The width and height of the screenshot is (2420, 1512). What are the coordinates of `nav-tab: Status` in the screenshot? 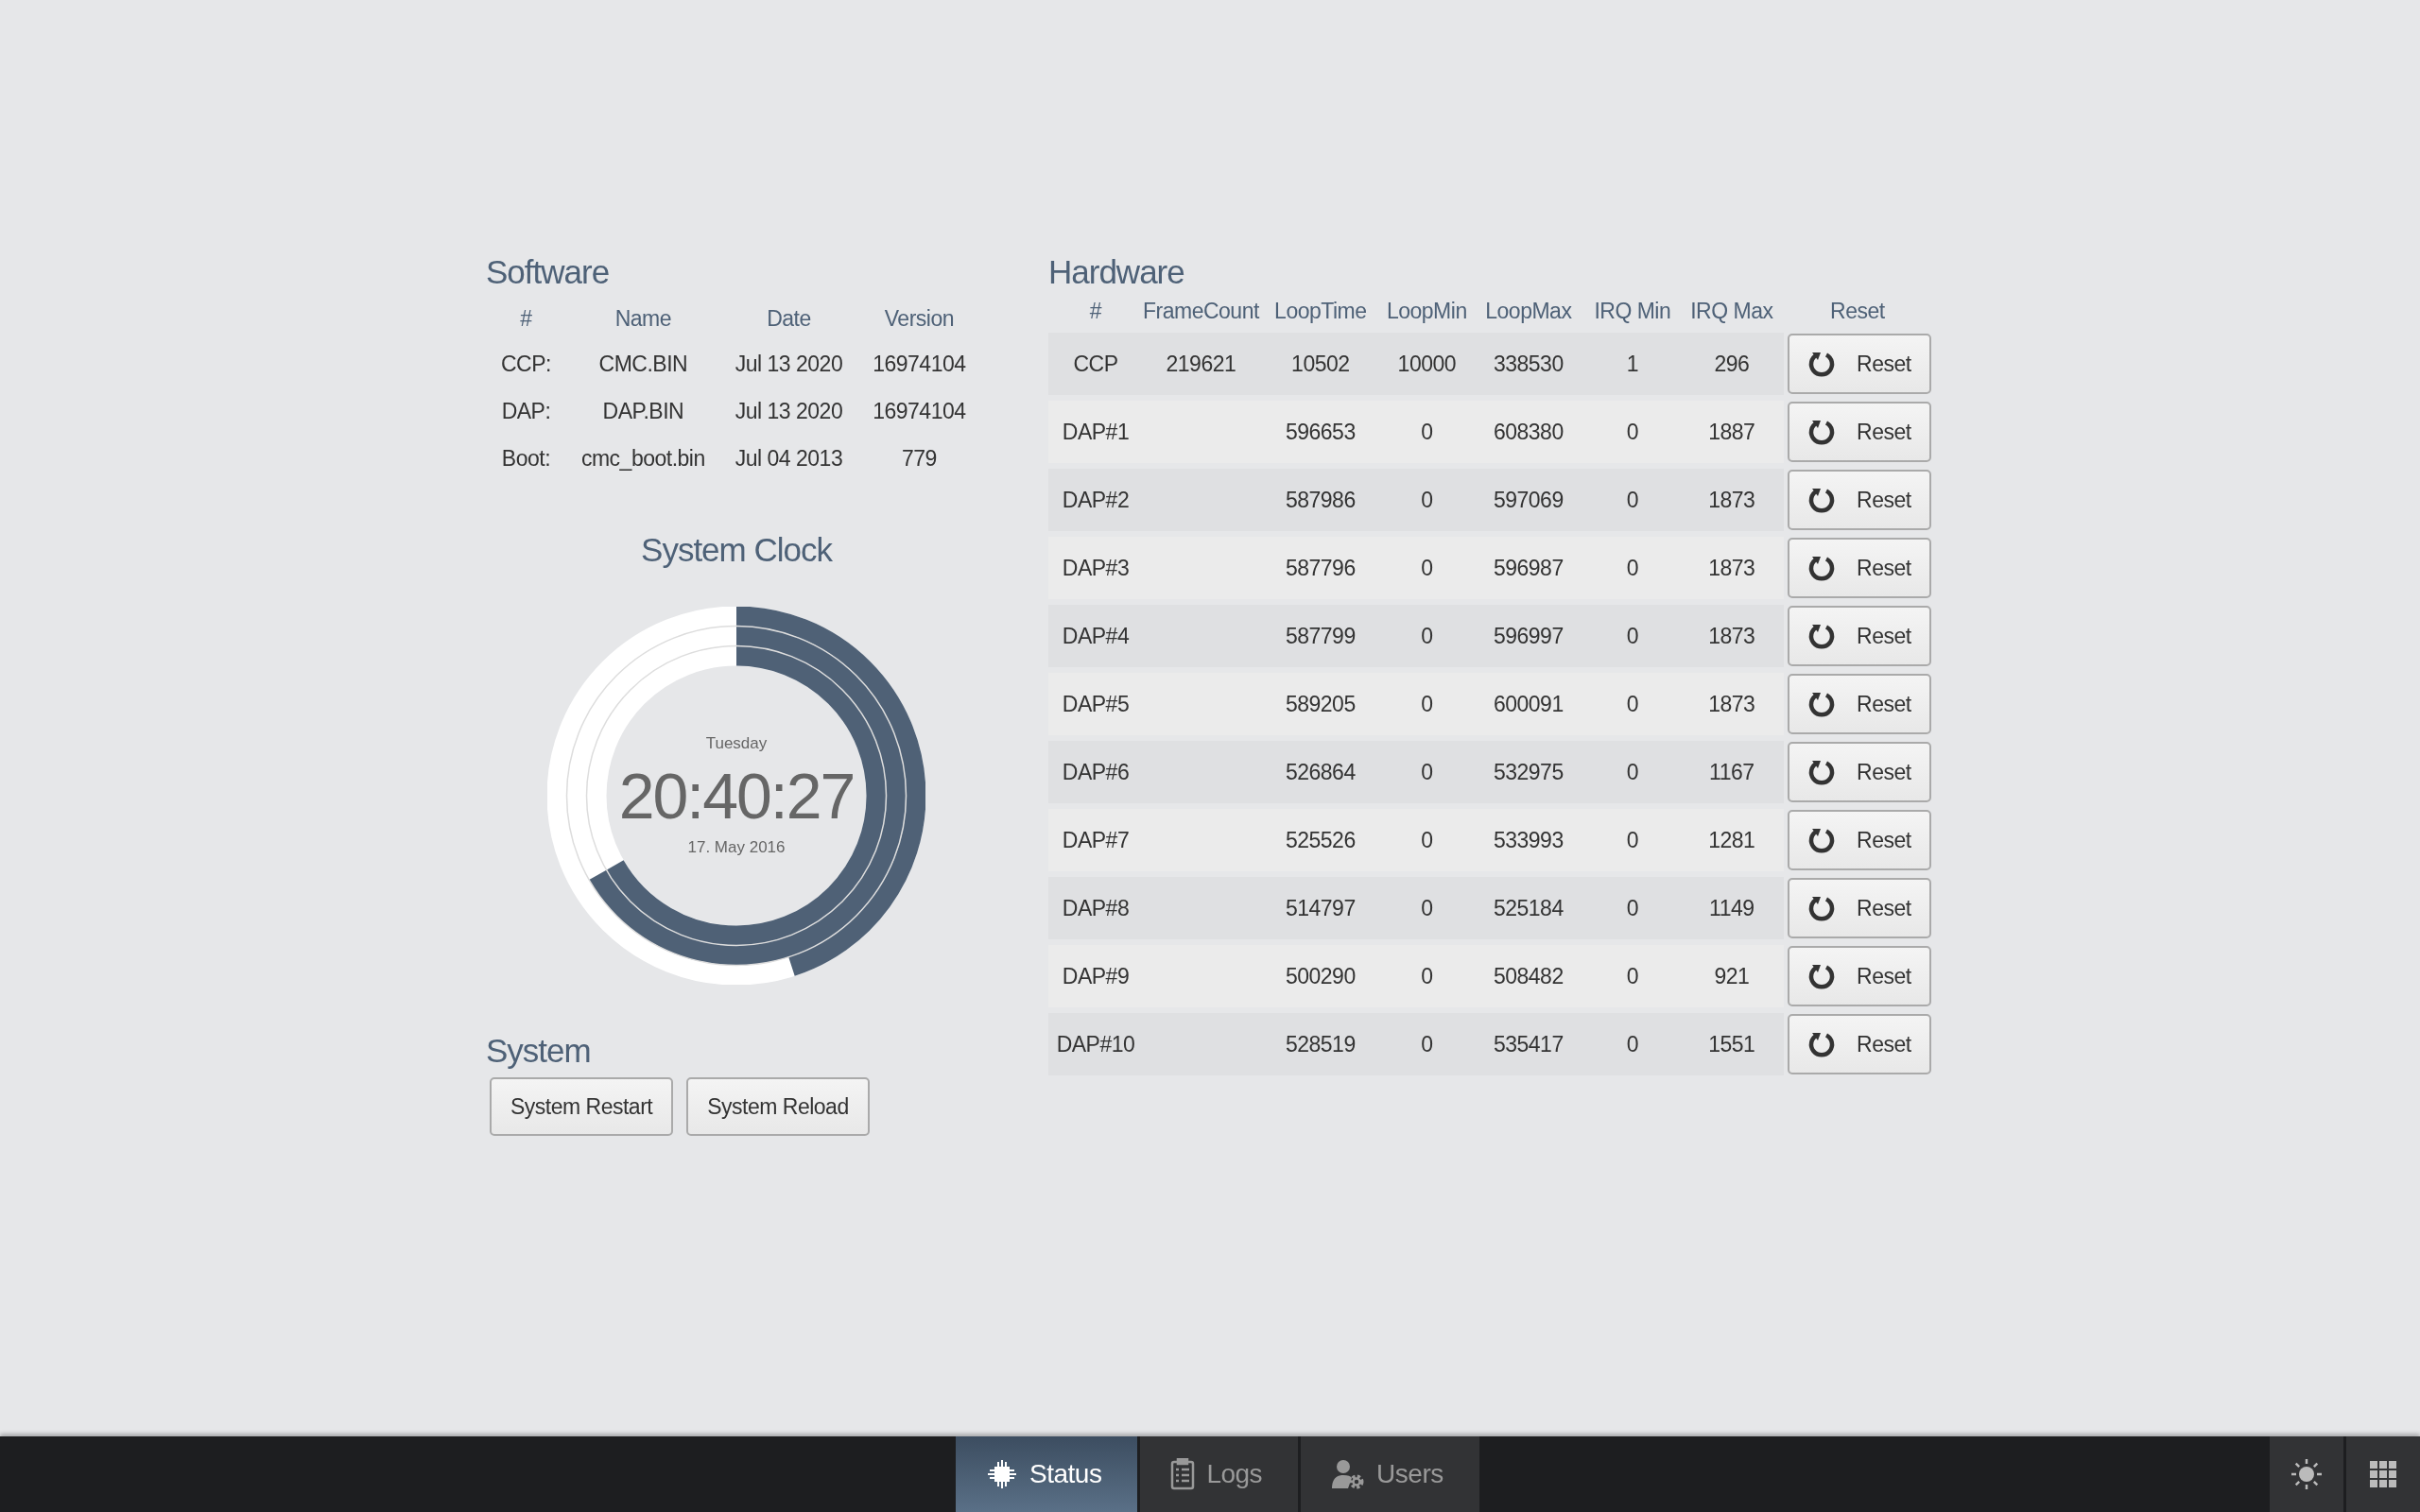 It's located at (1047, 1474).